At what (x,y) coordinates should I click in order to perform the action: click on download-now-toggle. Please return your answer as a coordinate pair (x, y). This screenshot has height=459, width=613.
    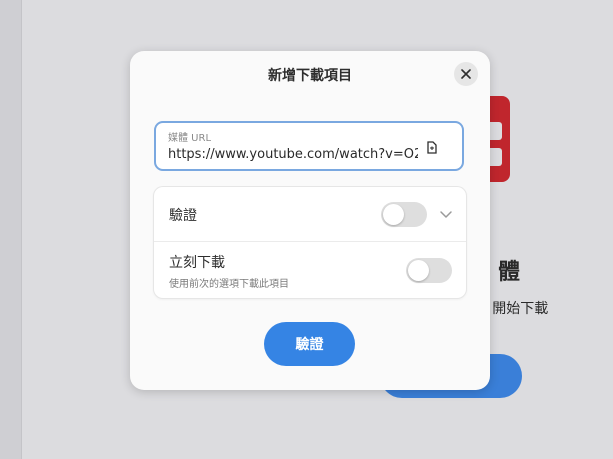
    Looking at the image, I should click on (429, 270).